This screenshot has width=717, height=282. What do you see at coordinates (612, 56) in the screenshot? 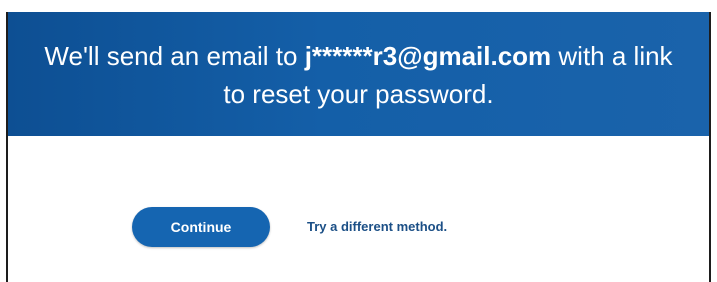
I see `banner-text-suffix: with a link` at bounding box center [612, 56].